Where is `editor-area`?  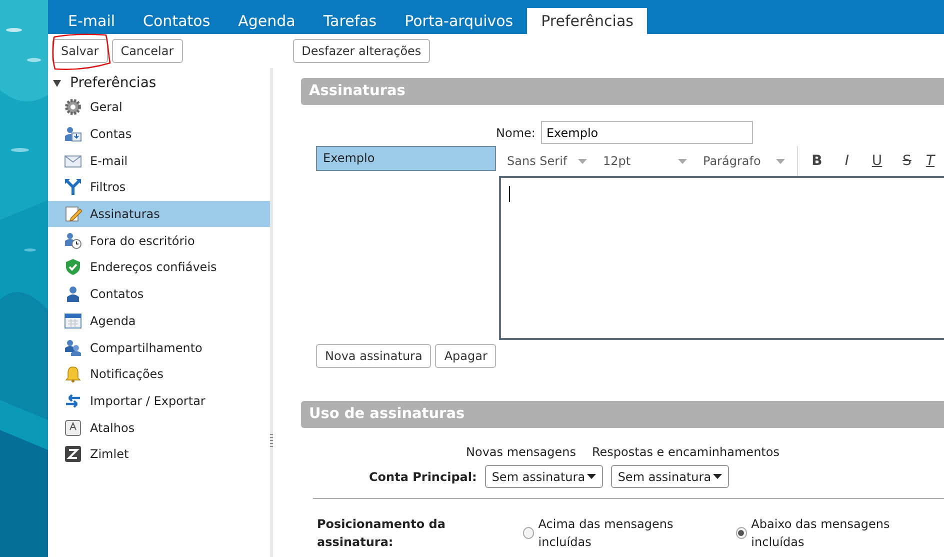
editor-area is located at coordinates (721, 258).